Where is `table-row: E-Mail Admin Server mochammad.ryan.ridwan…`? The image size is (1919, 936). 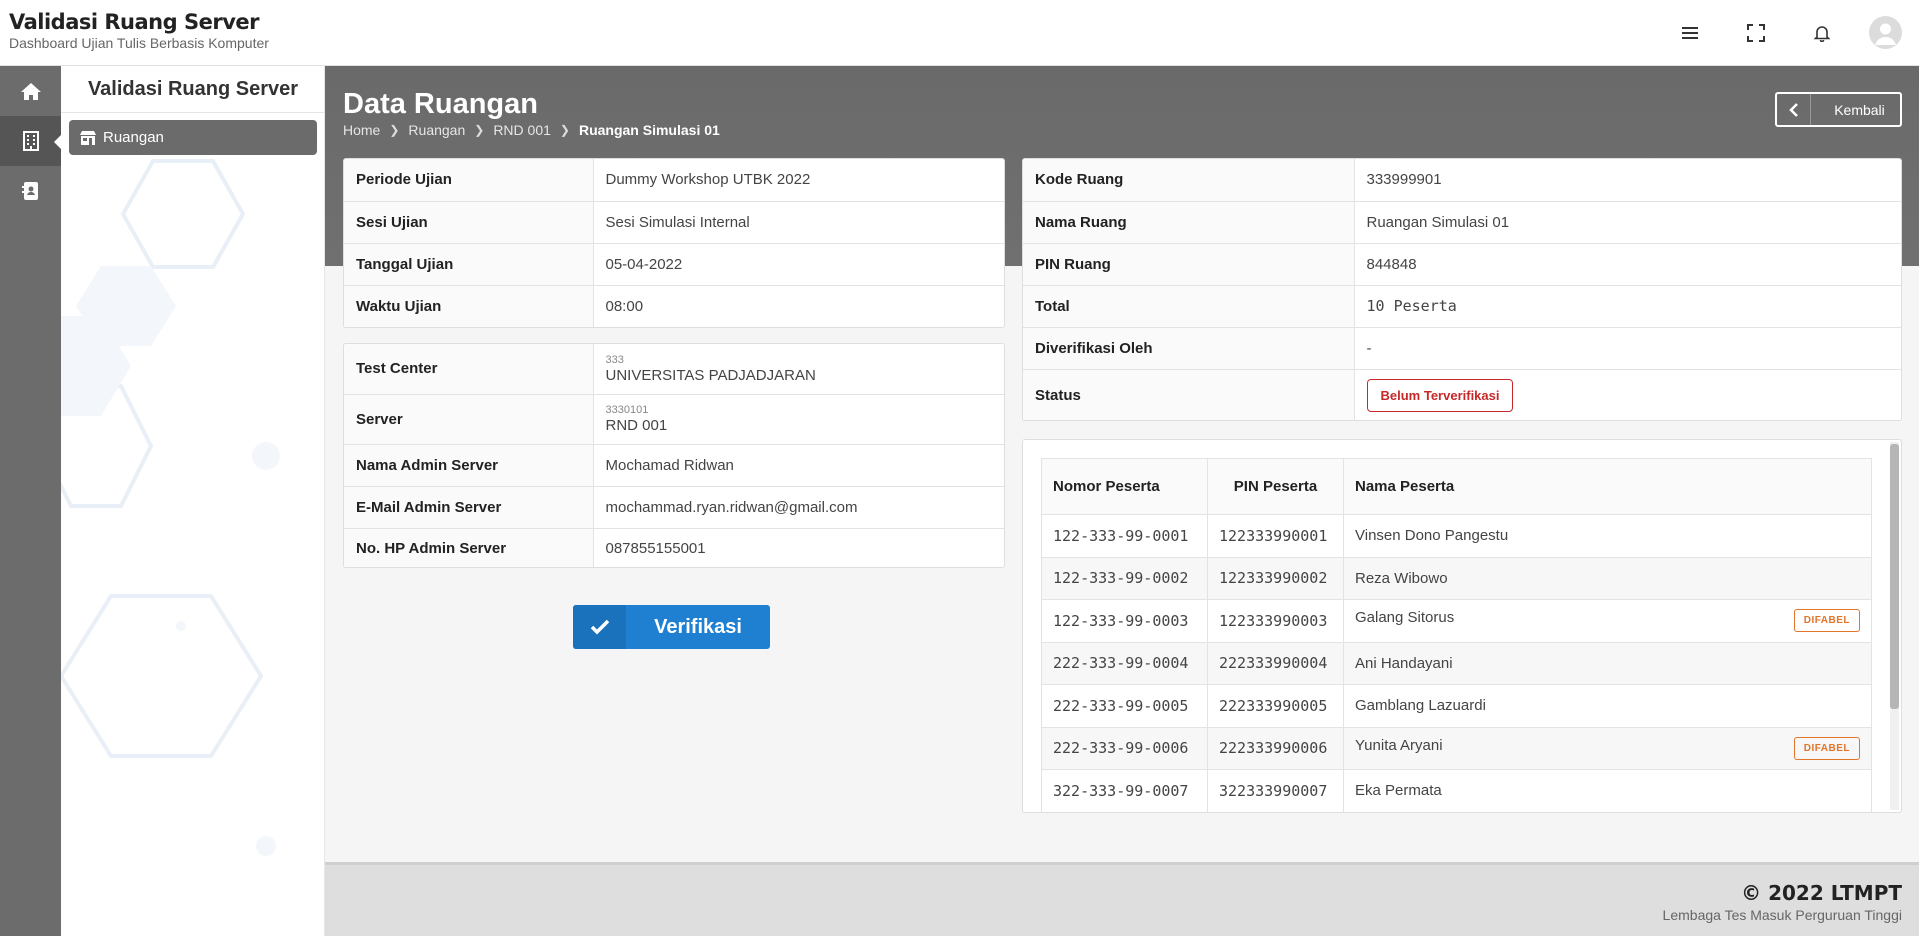 table-row: E-Mail Admin Server mochammad.ryan.ridwan… is located at coordinates (674, 507).